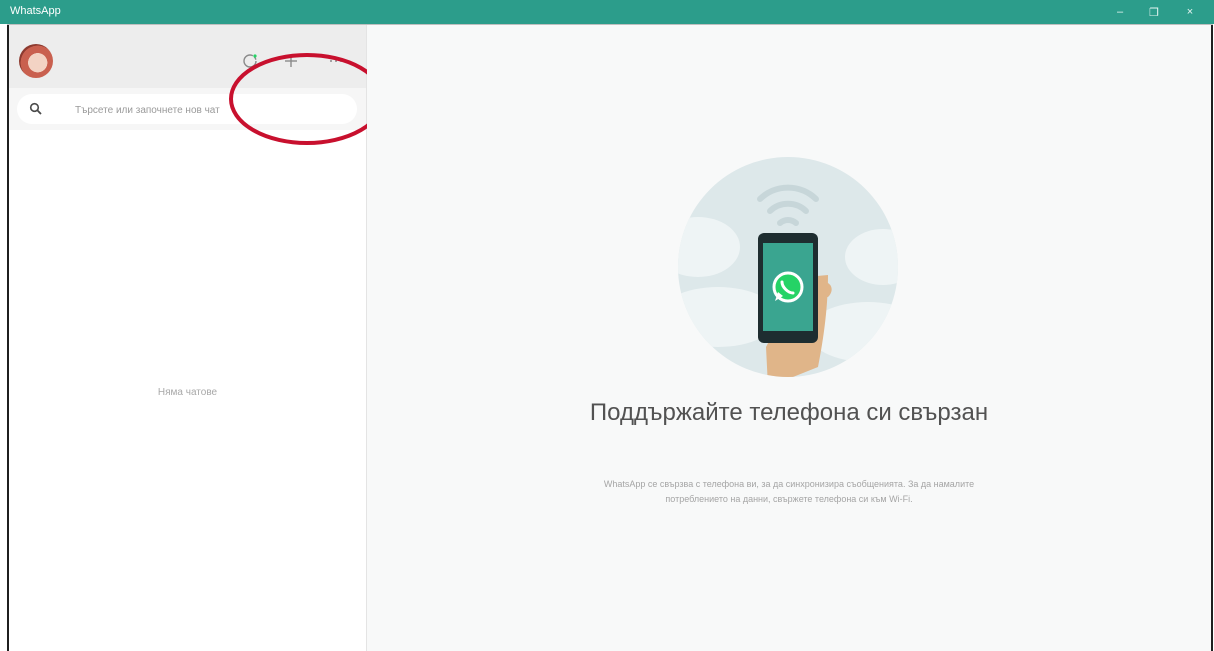 The height and width of the screenshot is (651, 1214). What do you see at coordinates (250, 61) in the screenshot?
I see `status-icon` at bounding box center [250, 61].